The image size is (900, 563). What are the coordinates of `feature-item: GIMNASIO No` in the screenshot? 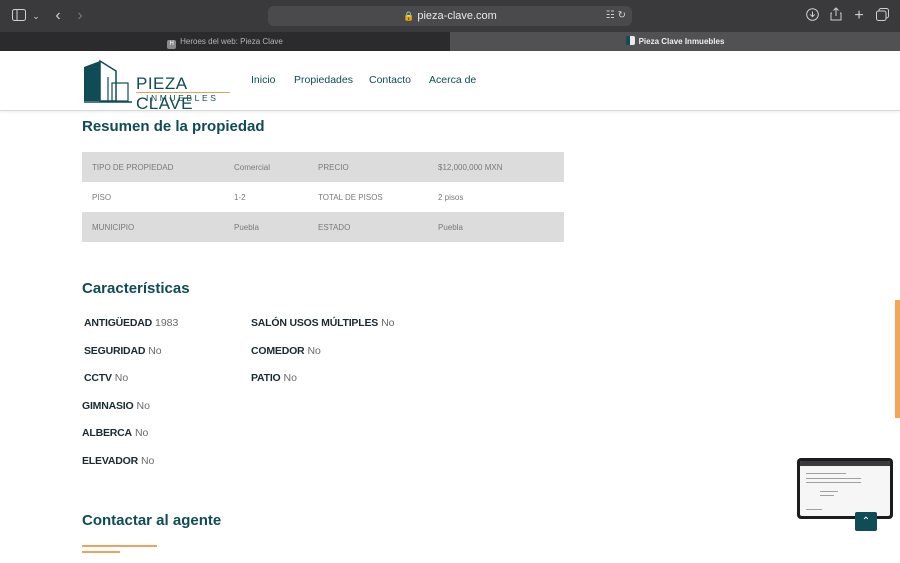 It's located at (116, 406).